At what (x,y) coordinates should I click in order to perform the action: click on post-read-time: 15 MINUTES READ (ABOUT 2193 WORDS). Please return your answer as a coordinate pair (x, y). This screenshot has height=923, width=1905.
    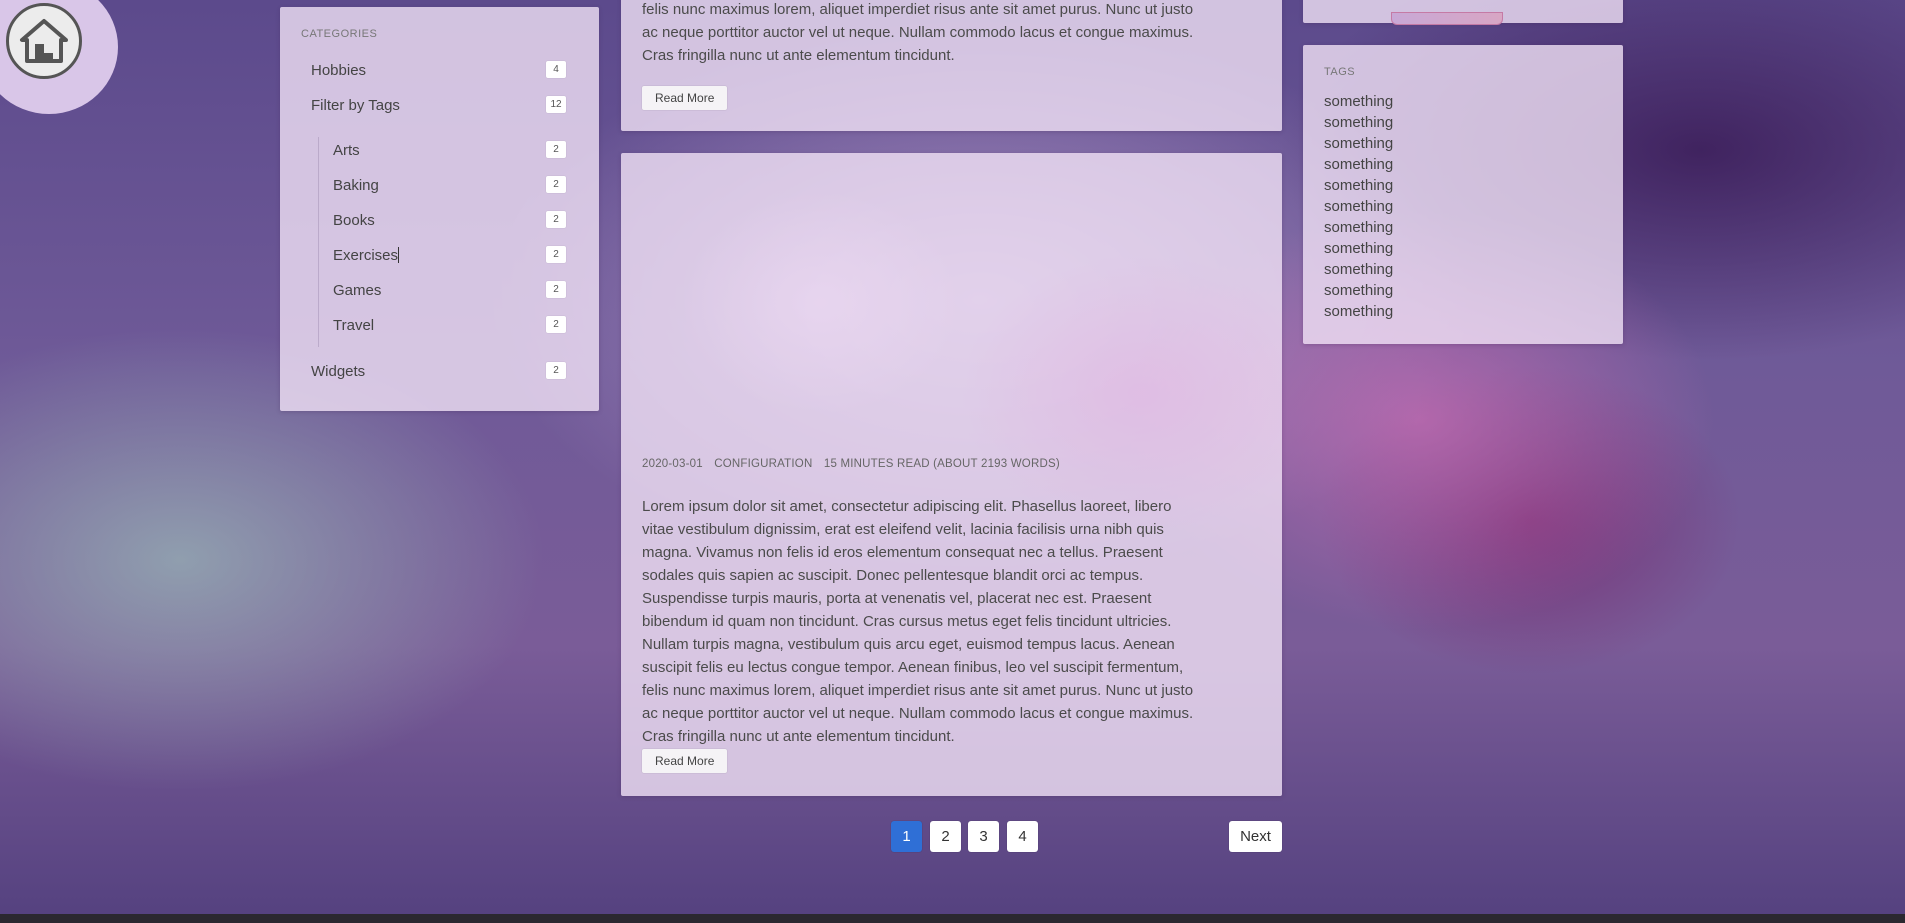
    Looking at the image, I should click on (941, 464).